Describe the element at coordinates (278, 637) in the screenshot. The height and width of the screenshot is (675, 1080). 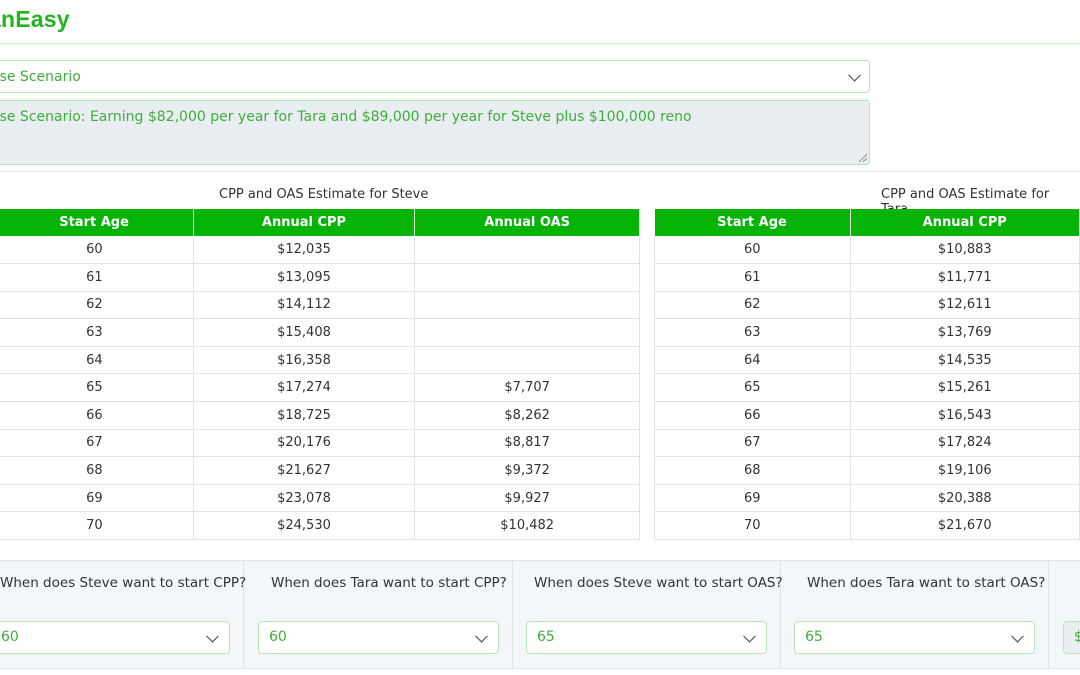
I see `tara-cpp-select-value: 60` at that location.